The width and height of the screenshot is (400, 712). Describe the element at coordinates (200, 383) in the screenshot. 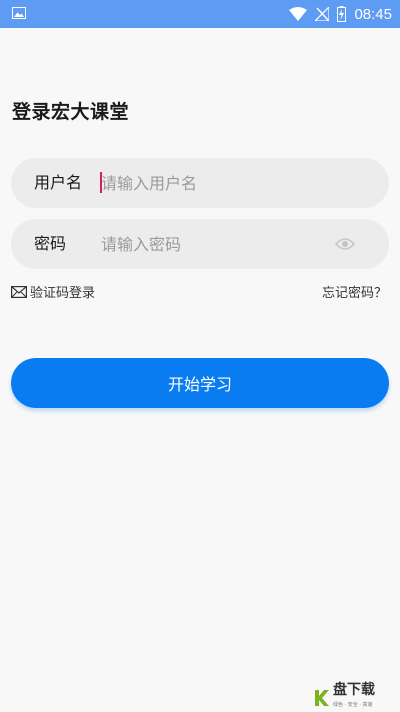

I see `start-learning-button: 开始学习` at that location.